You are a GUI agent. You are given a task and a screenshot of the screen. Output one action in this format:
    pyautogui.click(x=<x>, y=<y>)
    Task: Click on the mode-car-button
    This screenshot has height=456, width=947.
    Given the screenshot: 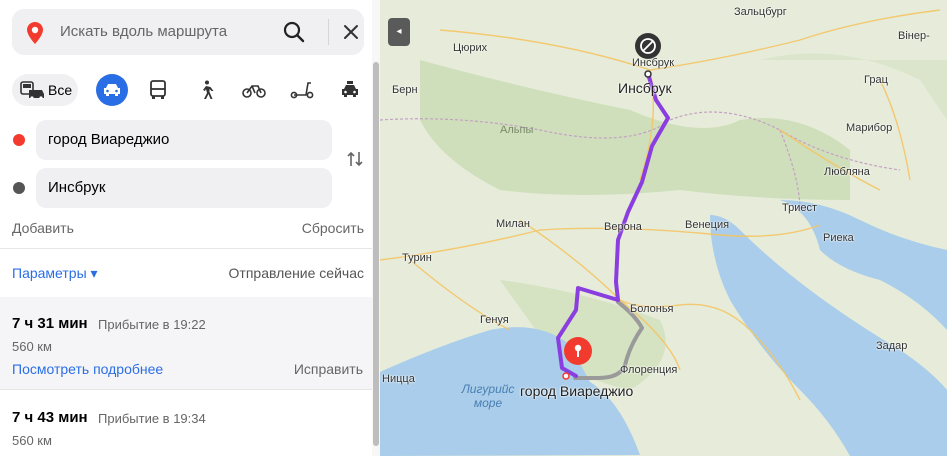 What is the action you would take?
    pyautogui.click(x=112, y=90)
    